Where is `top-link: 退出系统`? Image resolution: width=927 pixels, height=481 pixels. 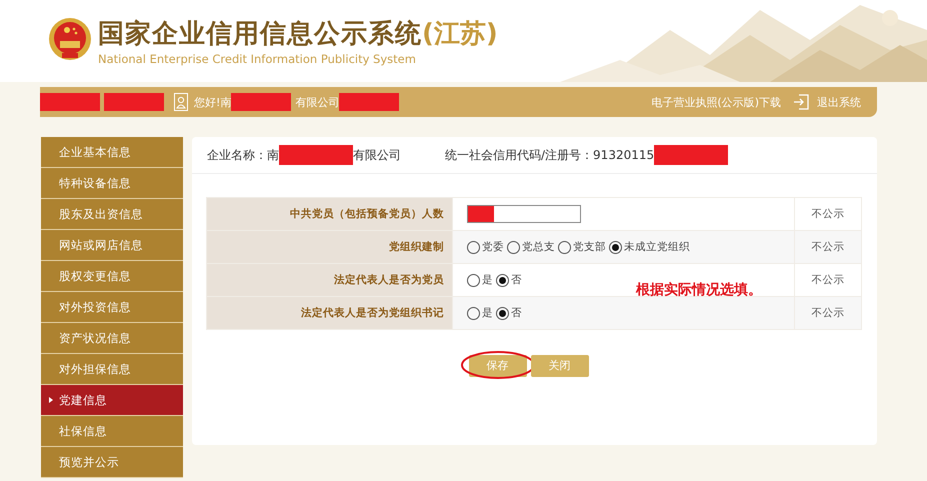 top-link: 退出系统 is located at coordinates (839, 102).